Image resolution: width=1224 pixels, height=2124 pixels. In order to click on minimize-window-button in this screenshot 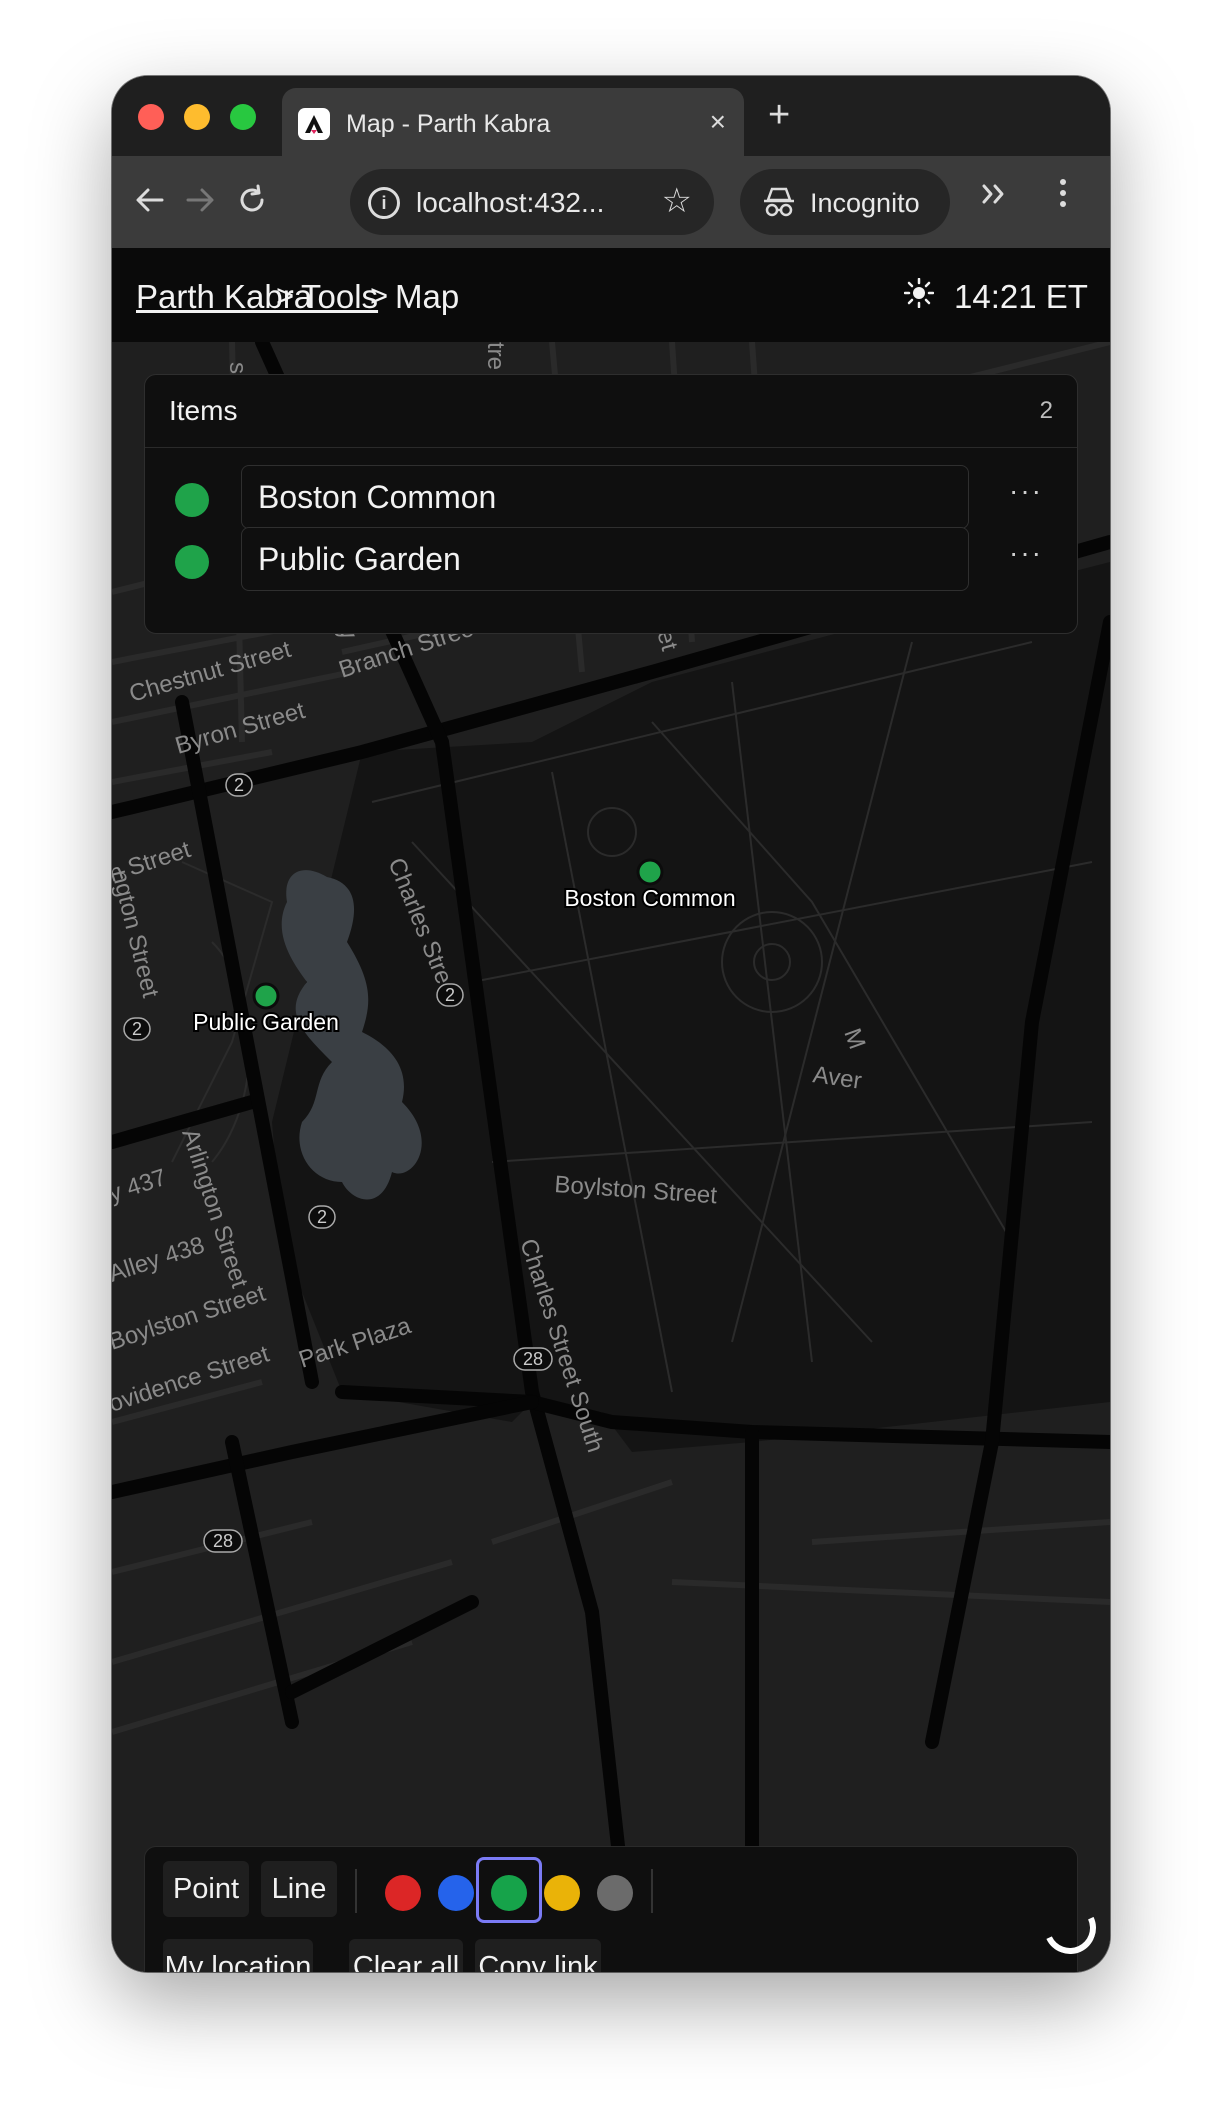, I will do `click(197, 117)`.